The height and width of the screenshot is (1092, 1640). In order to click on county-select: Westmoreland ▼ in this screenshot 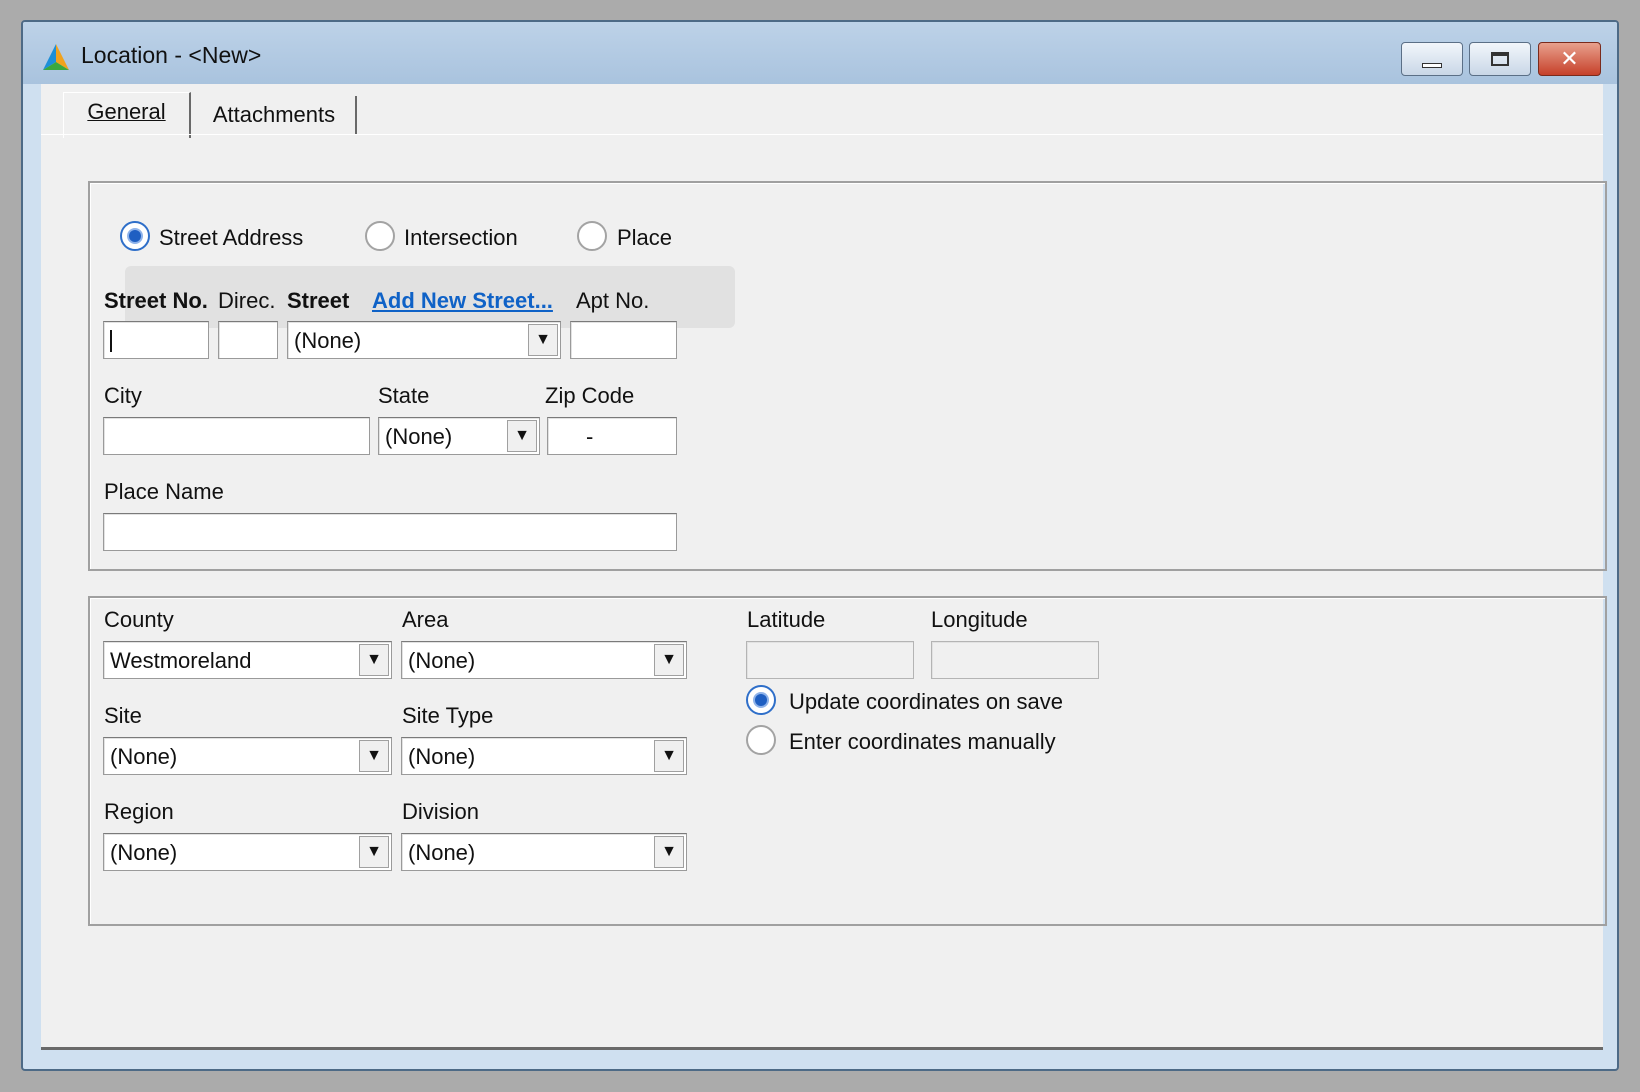, I will do `click(247, 660)`.